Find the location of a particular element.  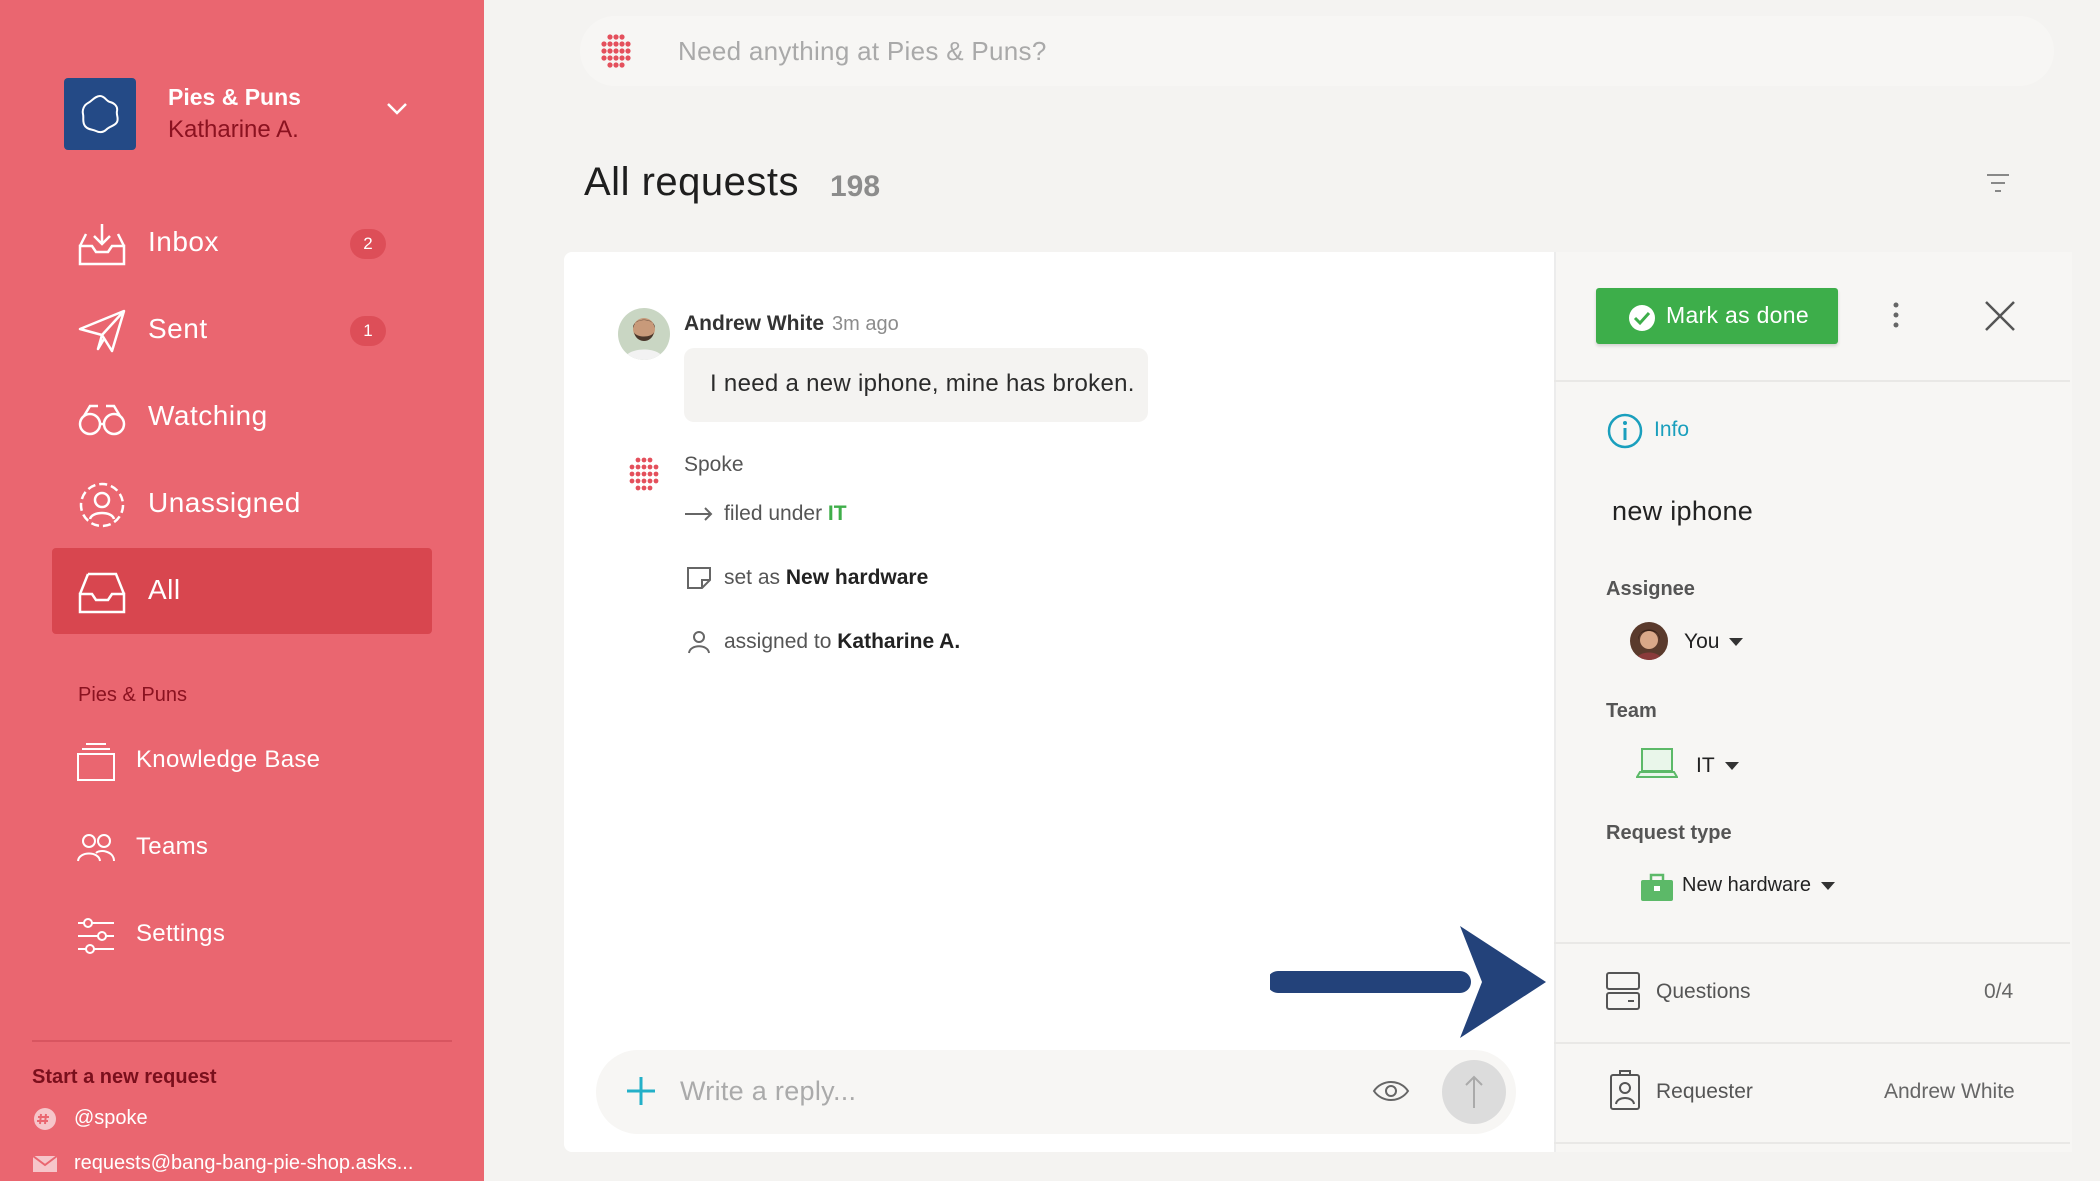

check-circle-icon is located at coordinates (1642, 318).